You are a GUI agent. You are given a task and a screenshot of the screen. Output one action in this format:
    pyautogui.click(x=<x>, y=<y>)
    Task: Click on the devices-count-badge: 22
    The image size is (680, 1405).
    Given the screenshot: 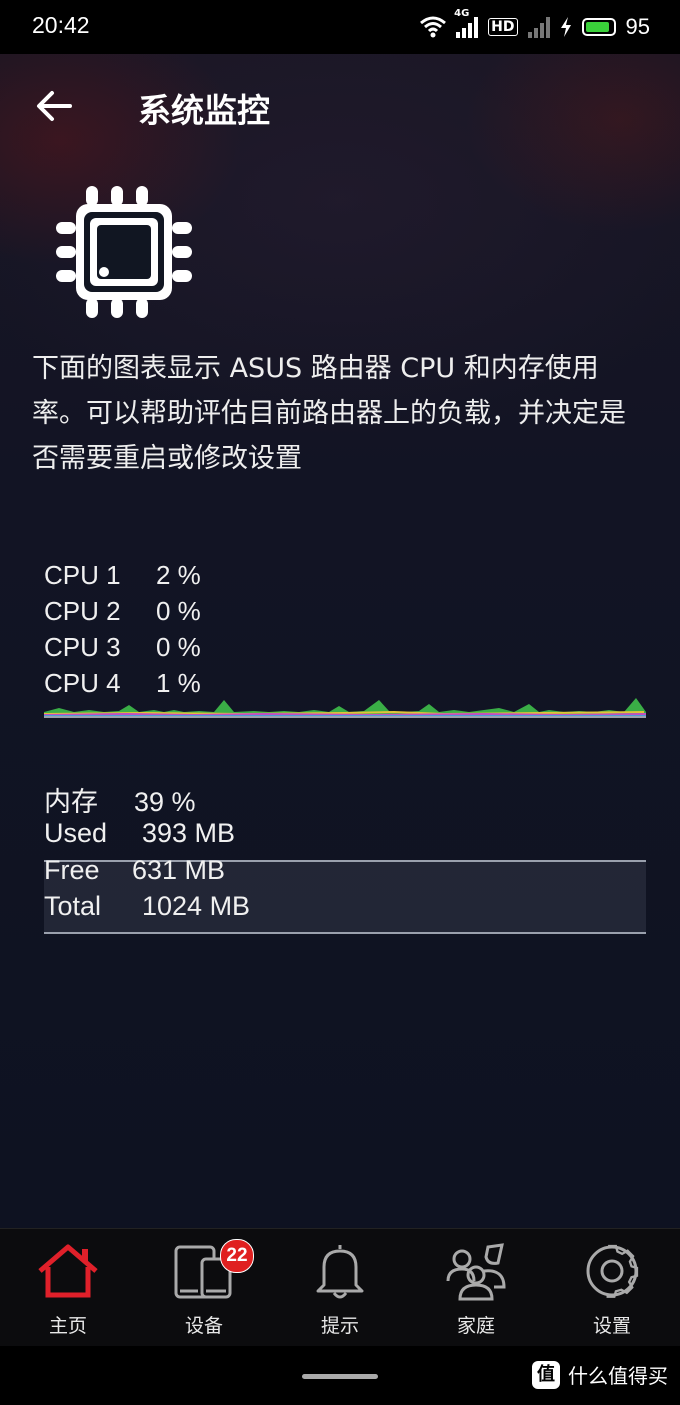 What is the action you would take?
    pyautogui.click(x=237, y=1256)
    